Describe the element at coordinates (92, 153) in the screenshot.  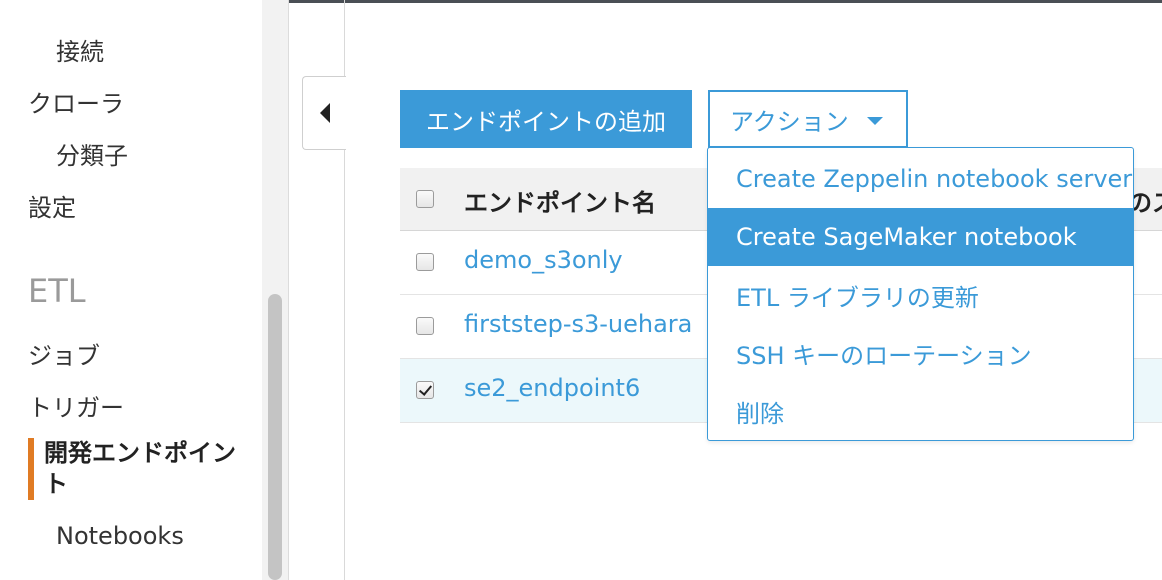
I see `sidebar-item-classifiers: 分類子` at that location.